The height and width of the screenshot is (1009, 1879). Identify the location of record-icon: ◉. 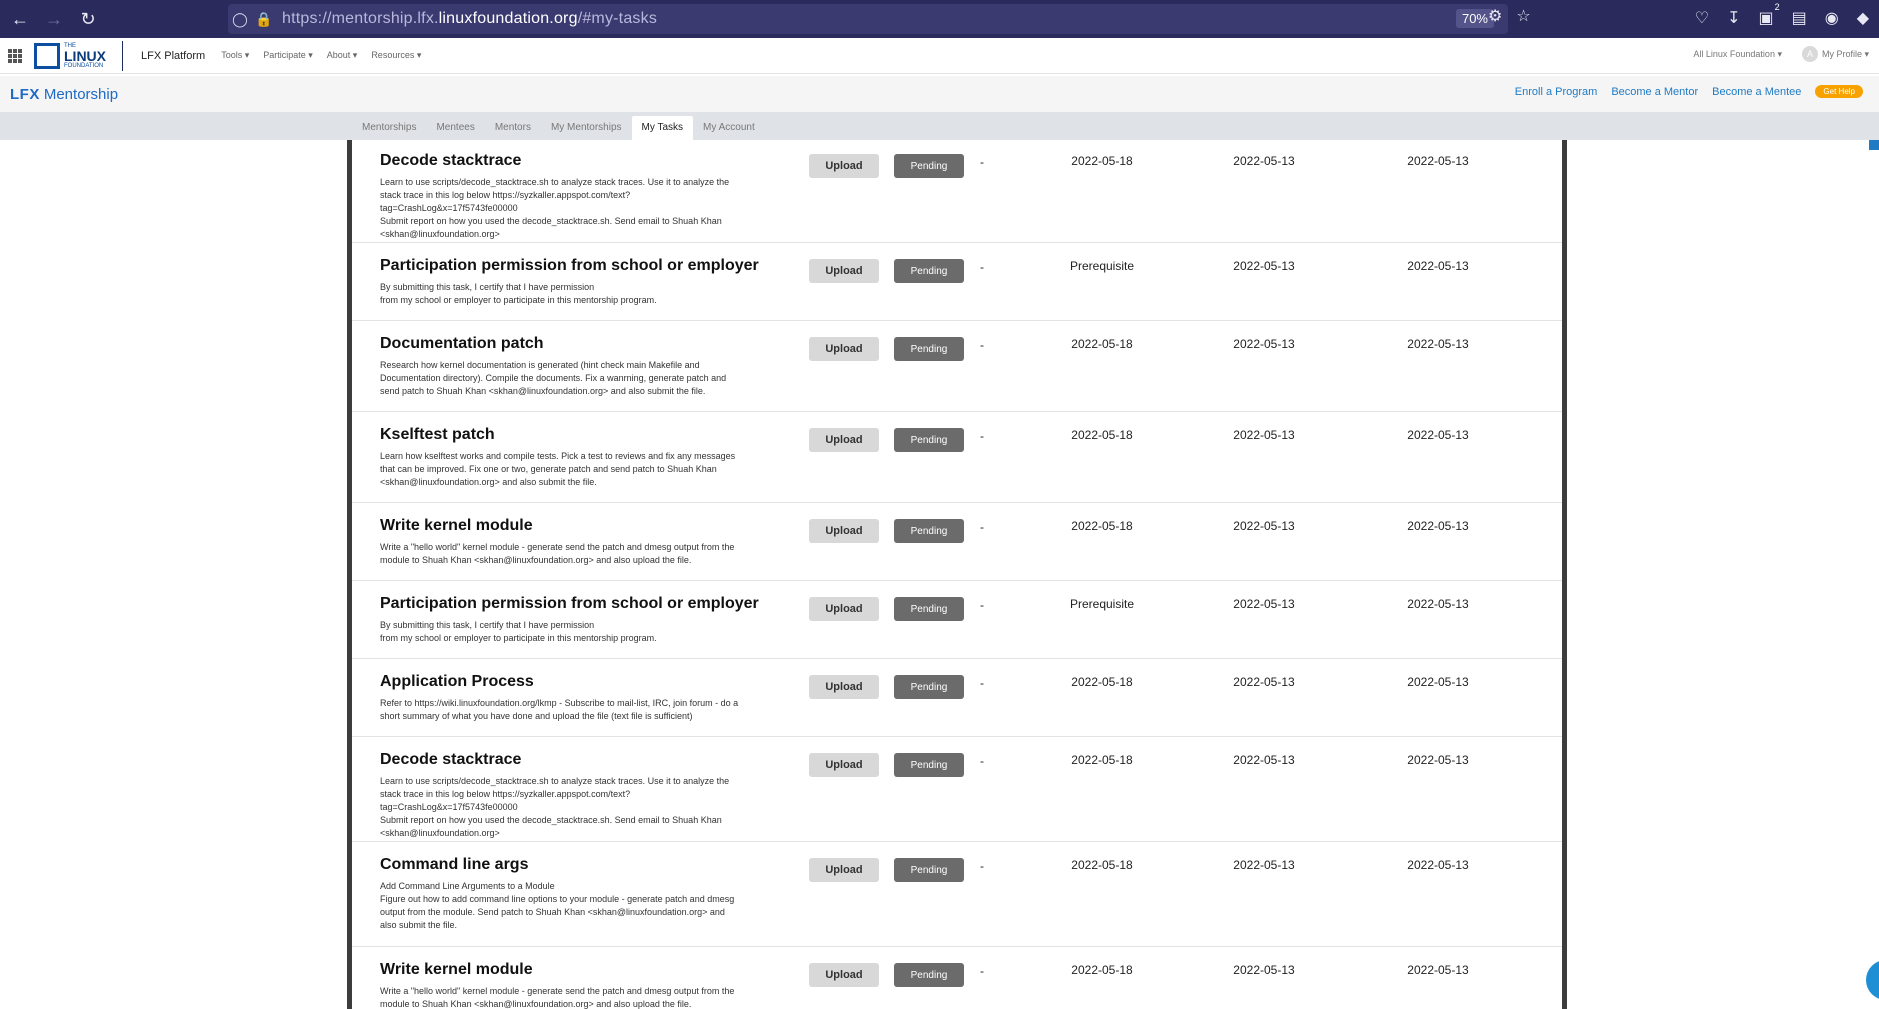
(1832, 18).